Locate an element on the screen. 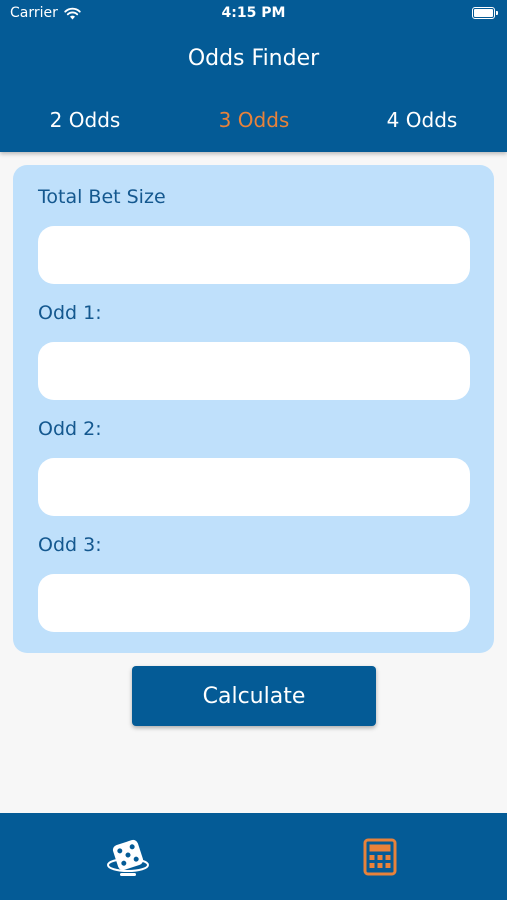  calculator-icon is located at coordinates (380, 857).